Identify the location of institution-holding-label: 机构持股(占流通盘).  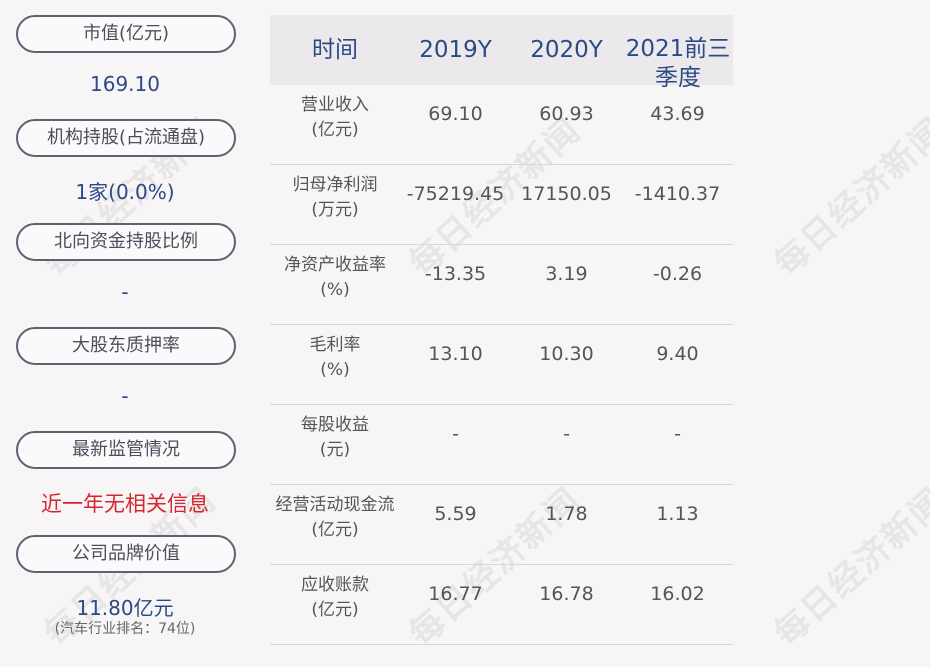
(126, 138).